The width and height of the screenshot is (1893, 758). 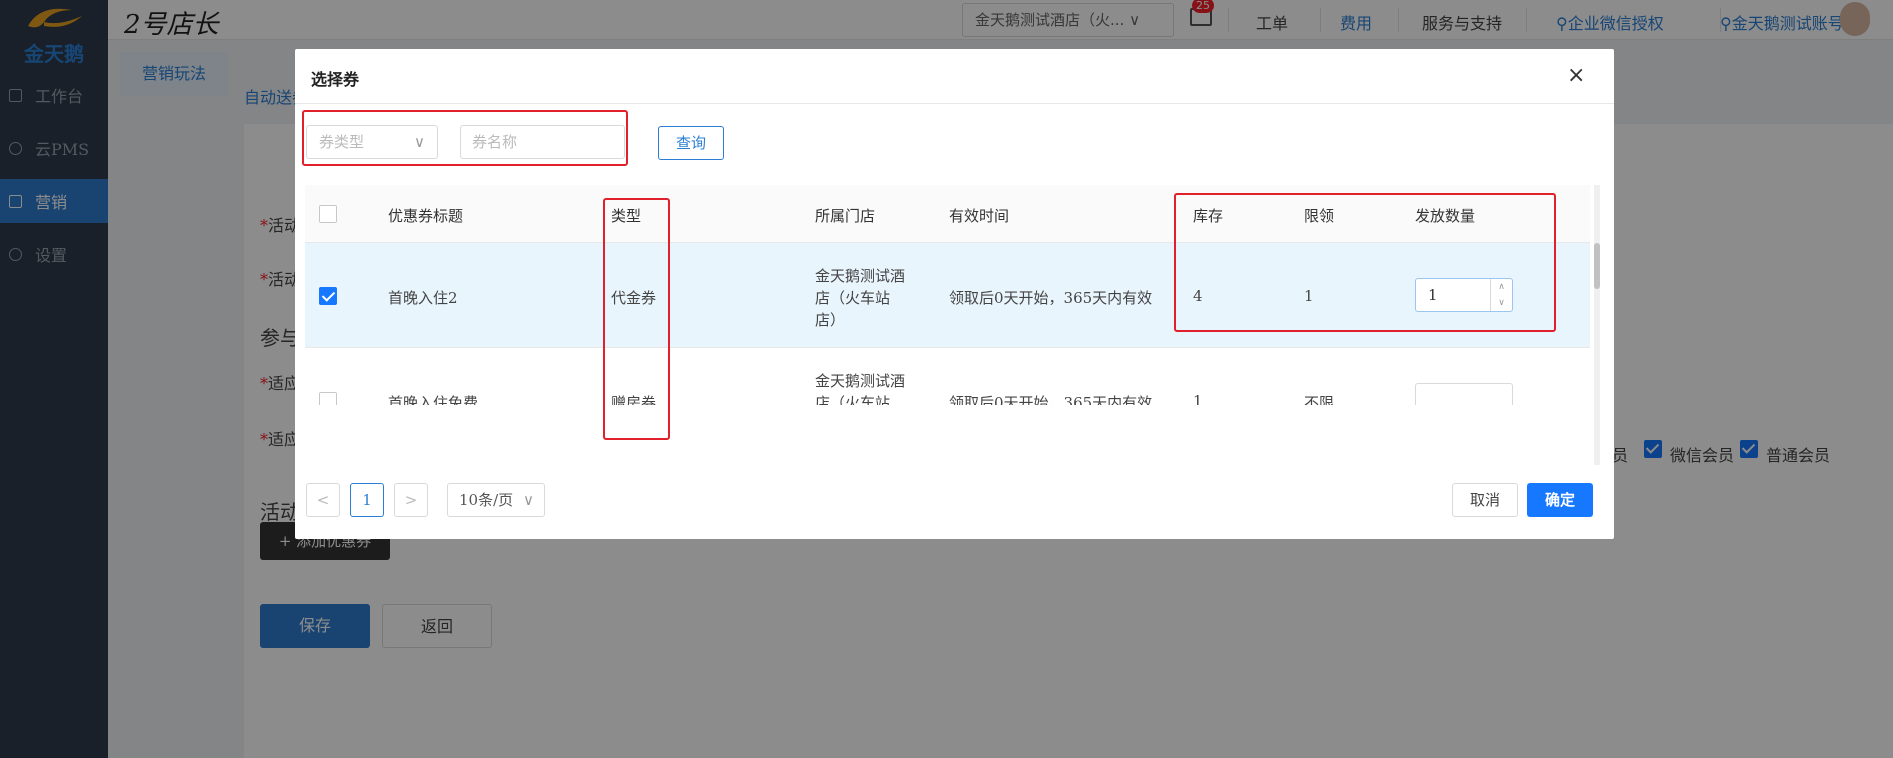 I want to click on close-icon: ×, so click(x=1576, y=75).